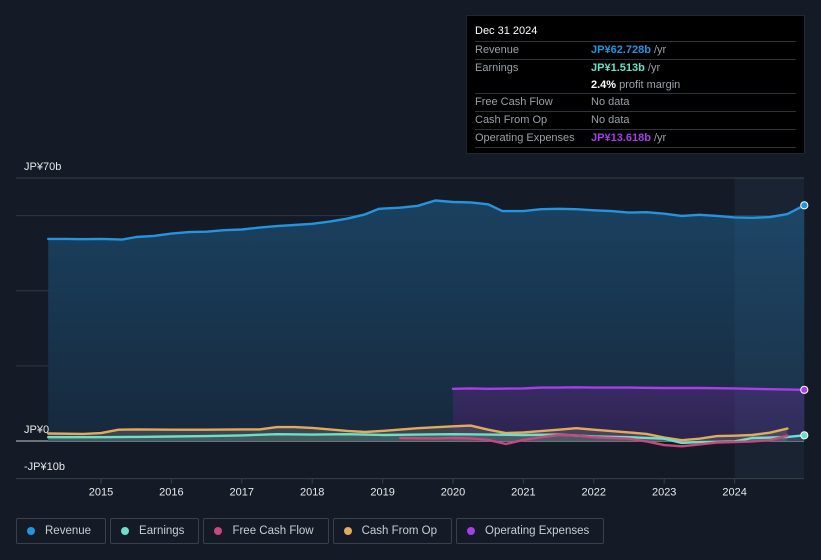 The width and height of the screenshot is (821, 560). What do you see at coordinates (497, 67) in the screenshot?
I see `tooltip-label: Earnings` at bounding box center [497, 67].